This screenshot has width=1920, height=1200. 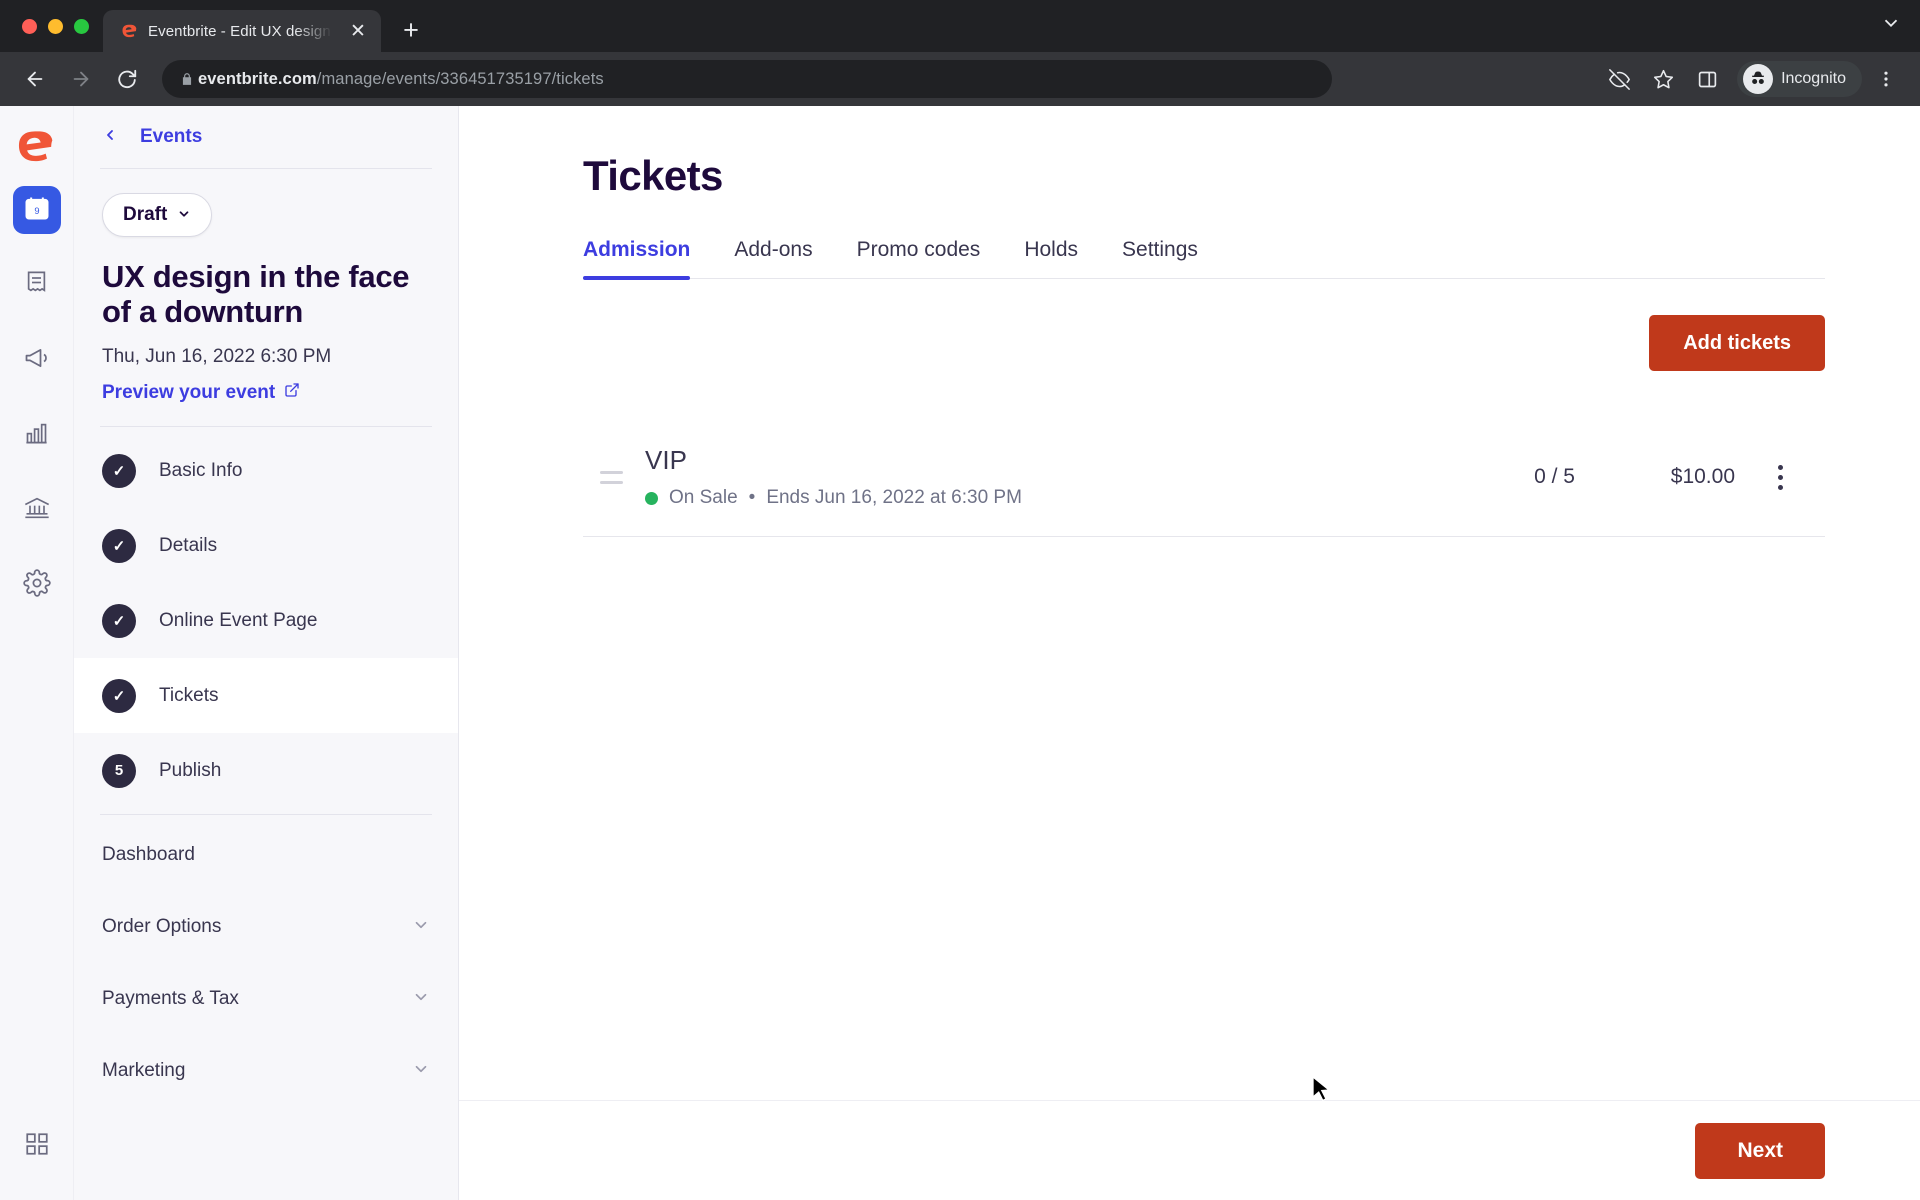 I want to click on arrow-right-icon, so click(x=81, y=79).